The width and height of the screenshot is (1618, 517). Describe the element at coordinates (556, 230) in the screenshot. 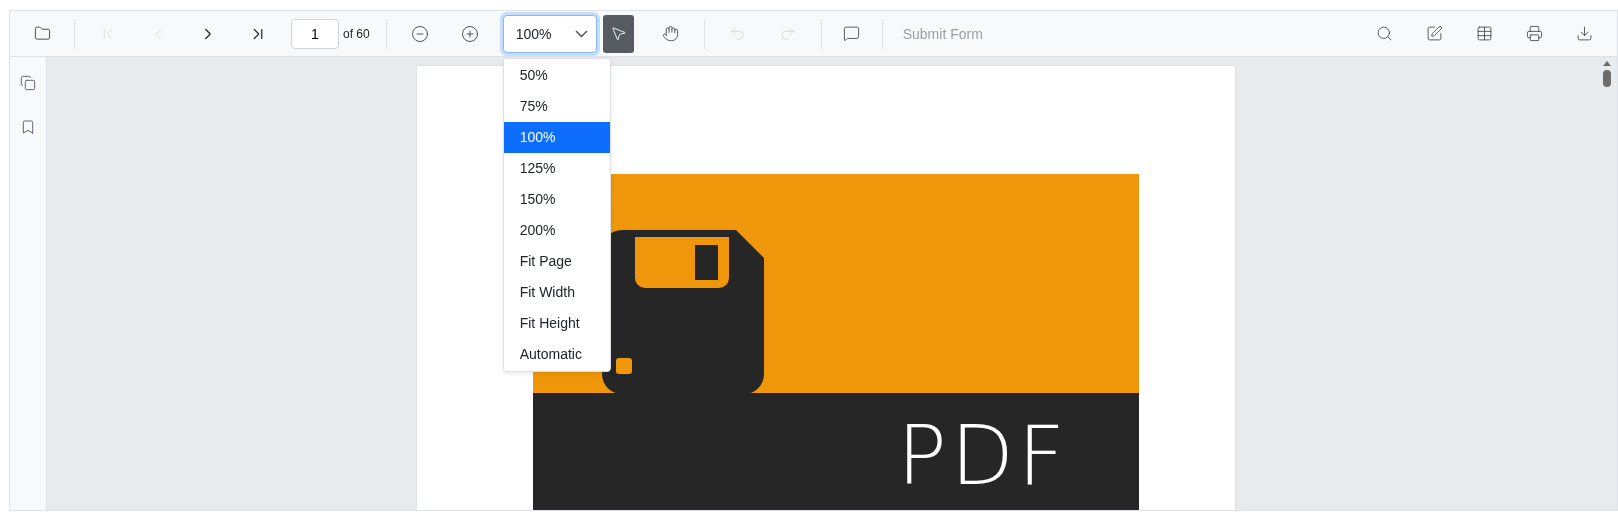

I see `zoom-option: 200%` at that location.